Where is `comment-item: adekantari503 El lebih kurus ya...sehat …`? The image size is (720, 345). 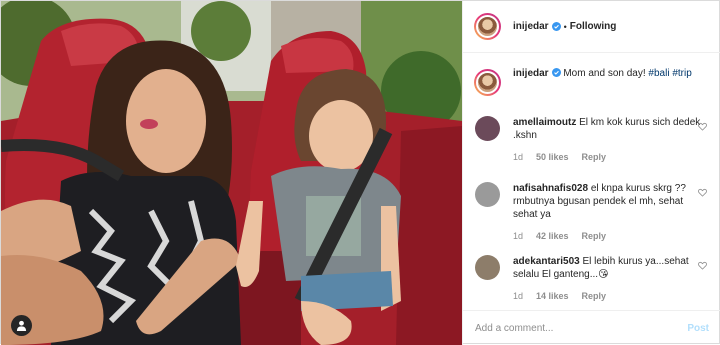
comment-item: adekantari503 El lebih kurus ya...sehat … is located at coordinates (592, 278).